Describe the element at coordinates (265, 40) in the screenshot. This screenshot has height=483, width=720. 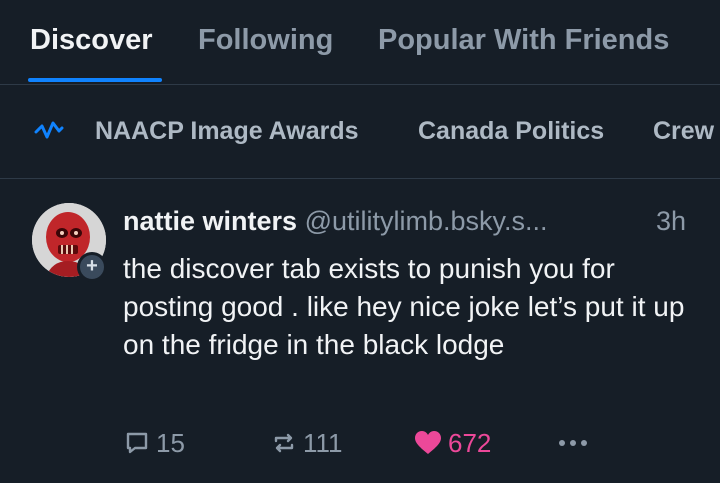
I see `tab-following: Following` at that location.